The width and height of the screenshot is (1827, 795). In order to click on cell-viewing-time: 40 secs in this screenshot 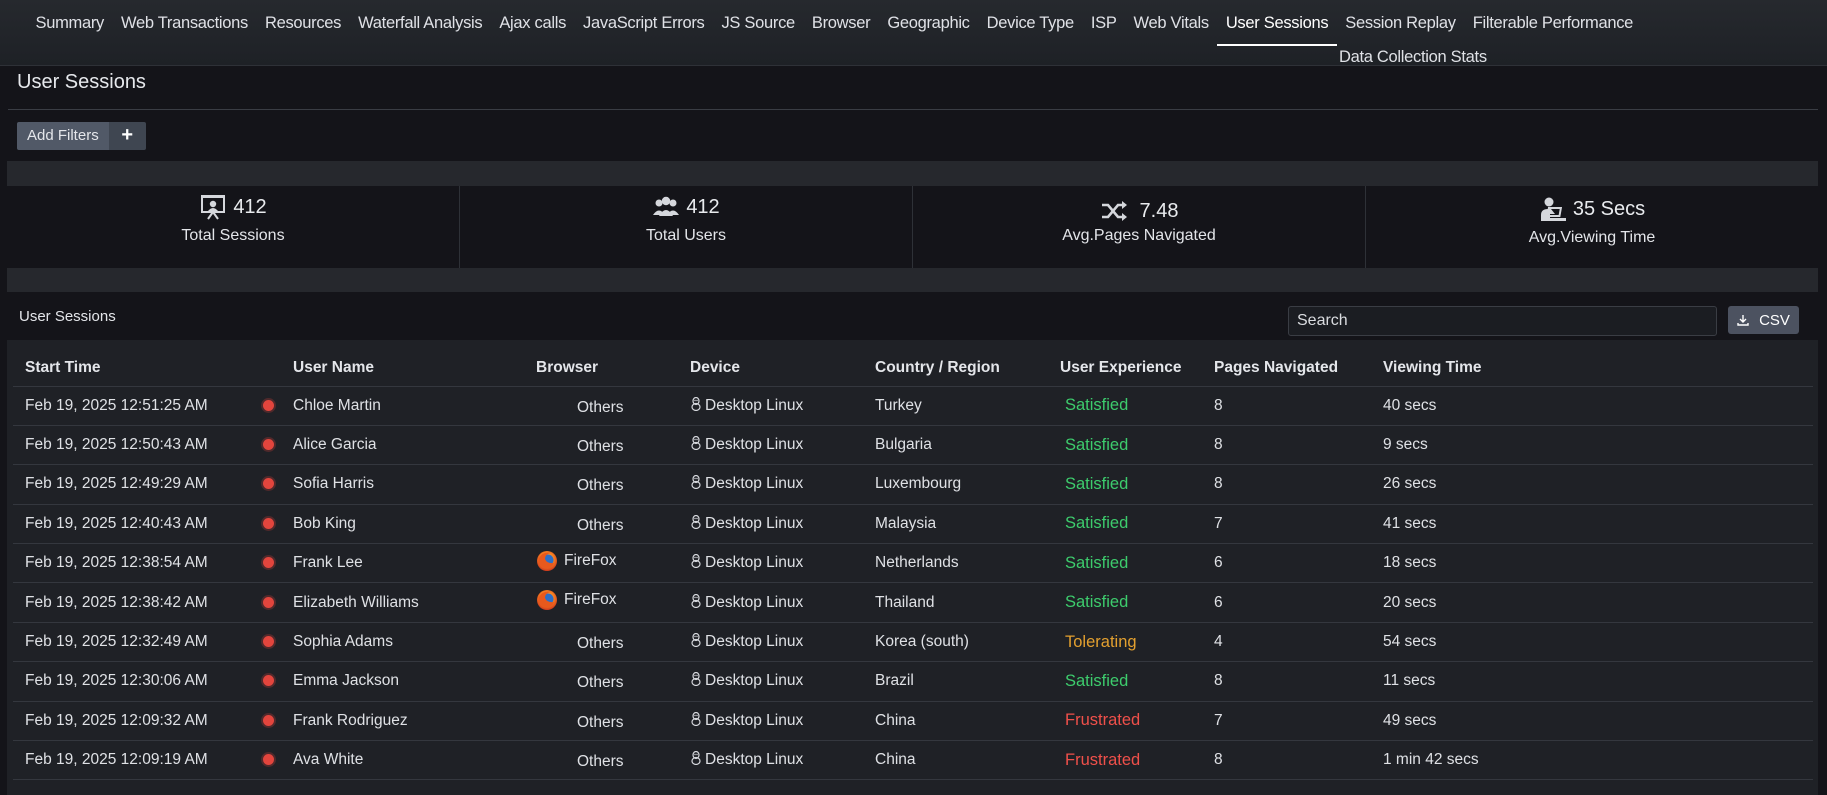, I will do `click(1598, 406)`.